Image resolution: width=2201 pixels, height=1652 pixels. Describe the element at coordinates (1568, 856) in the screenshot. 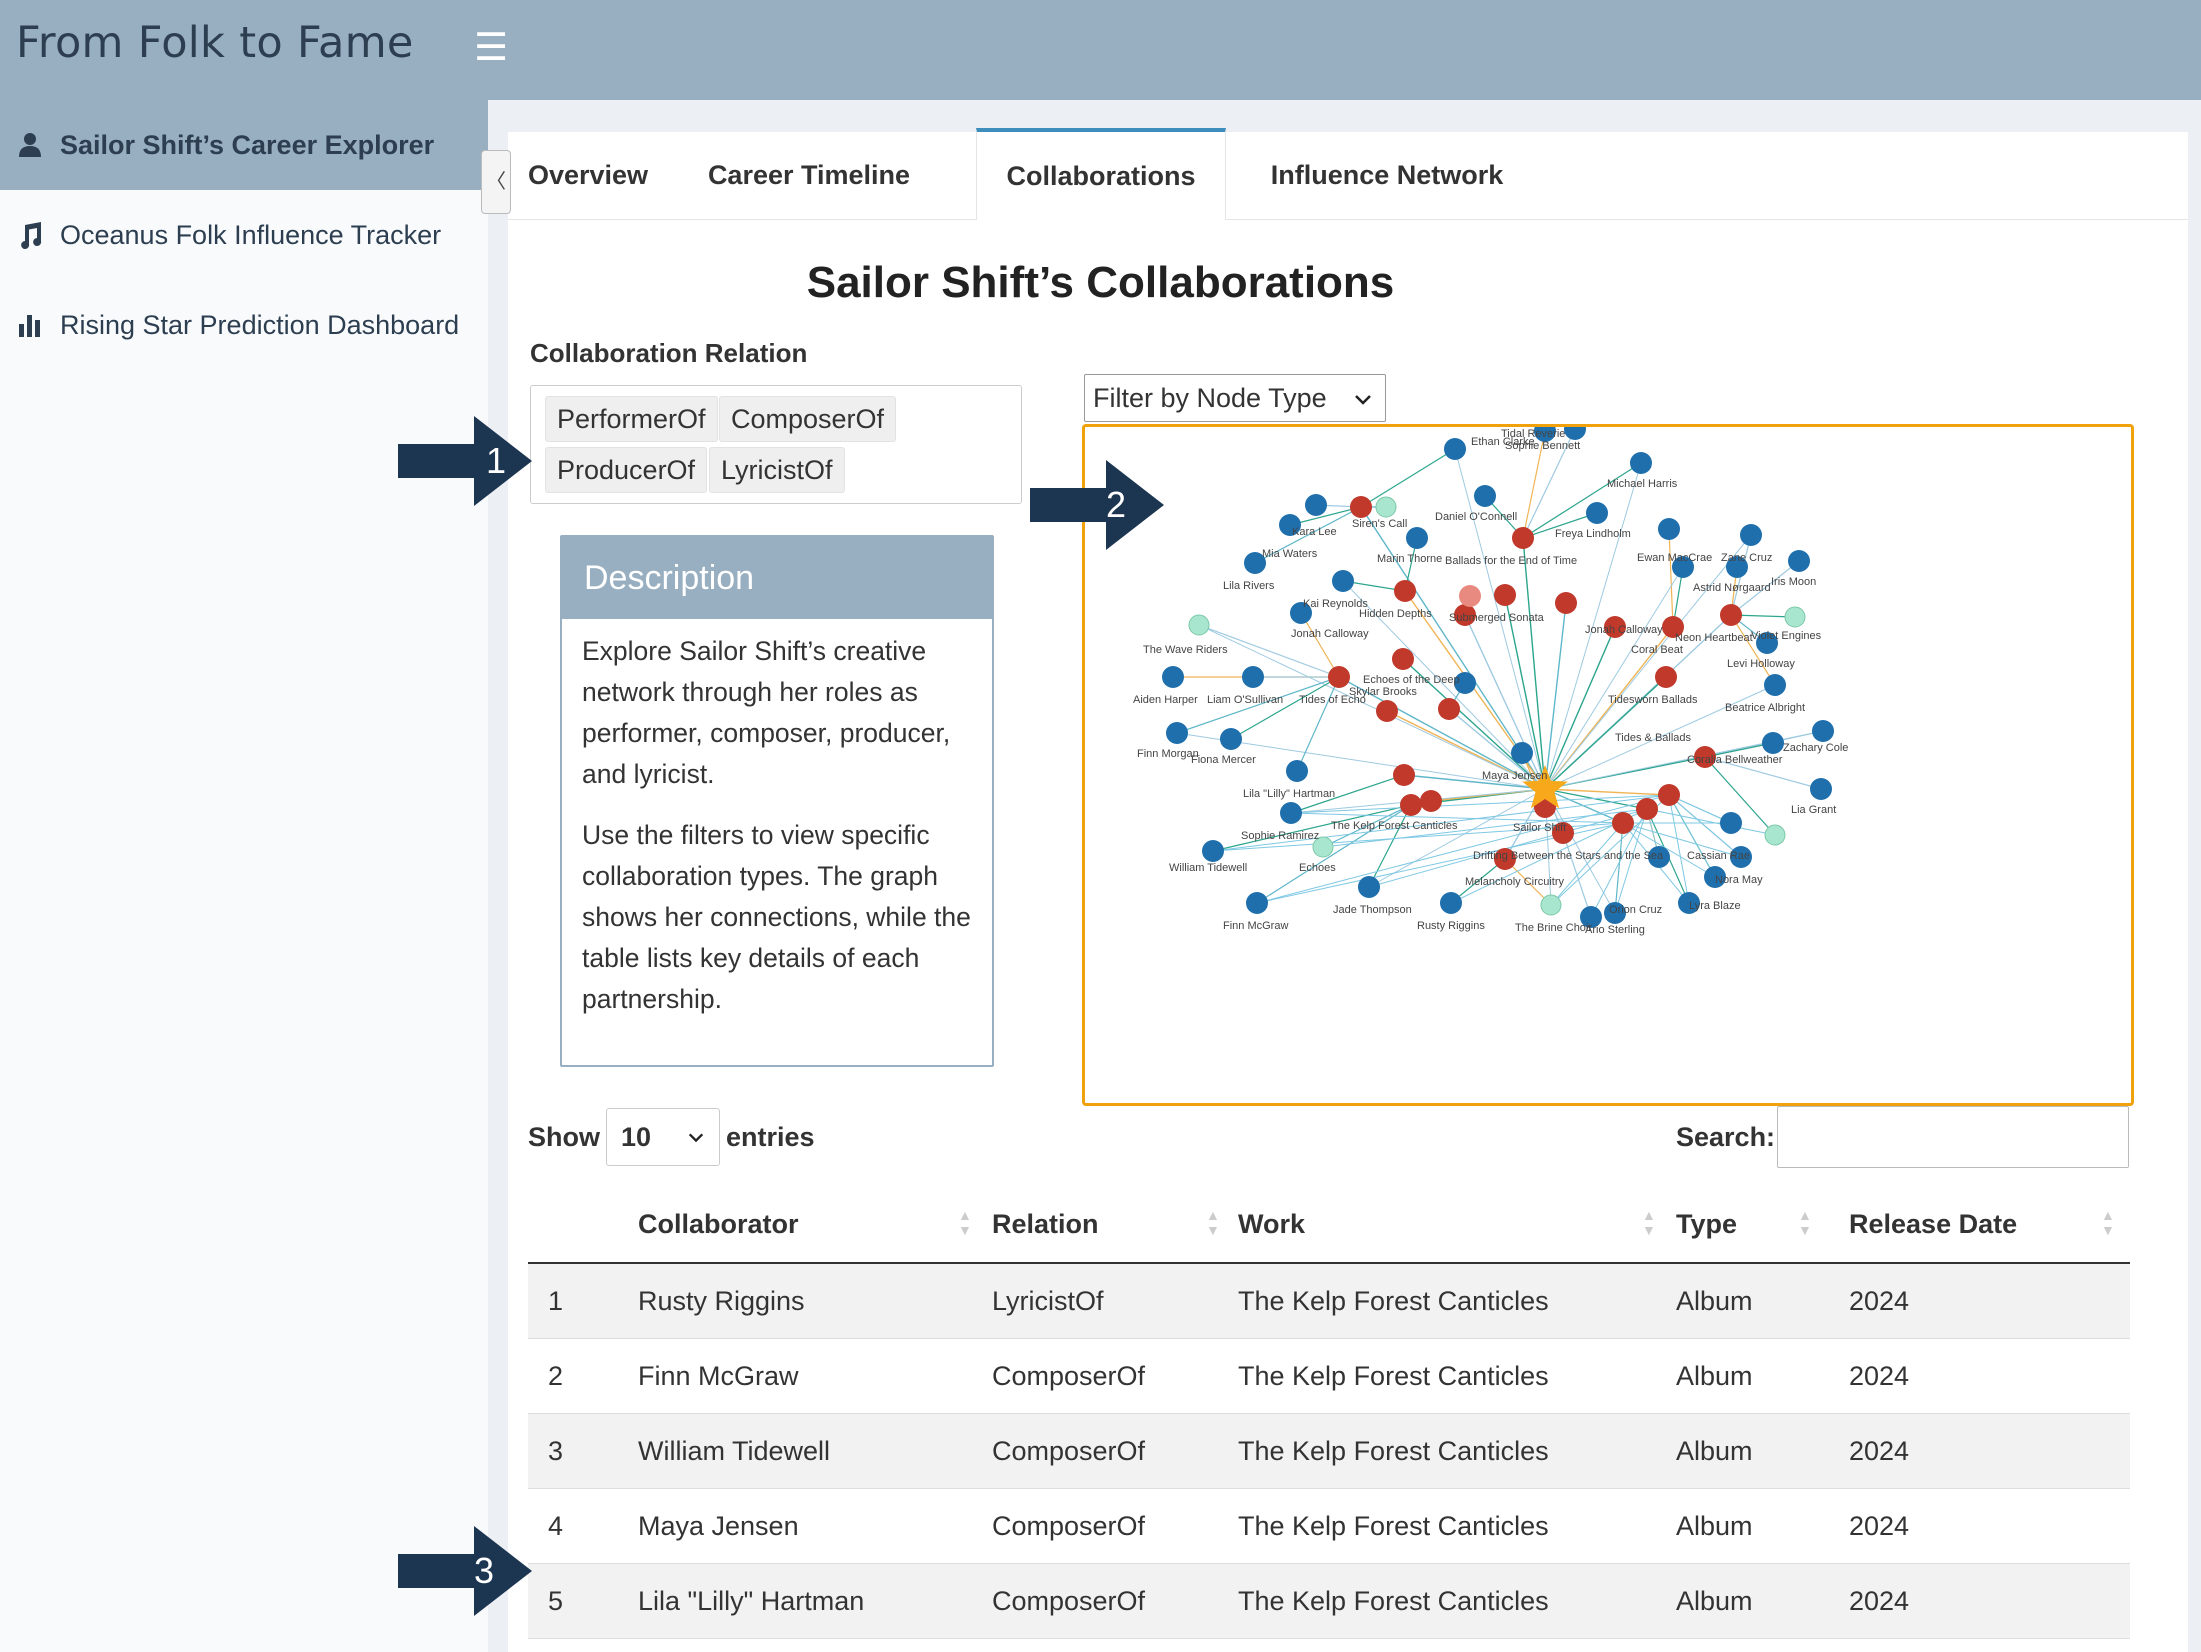

I see `network-node-label: Drifting Between the Stars and the Sea` at that location.